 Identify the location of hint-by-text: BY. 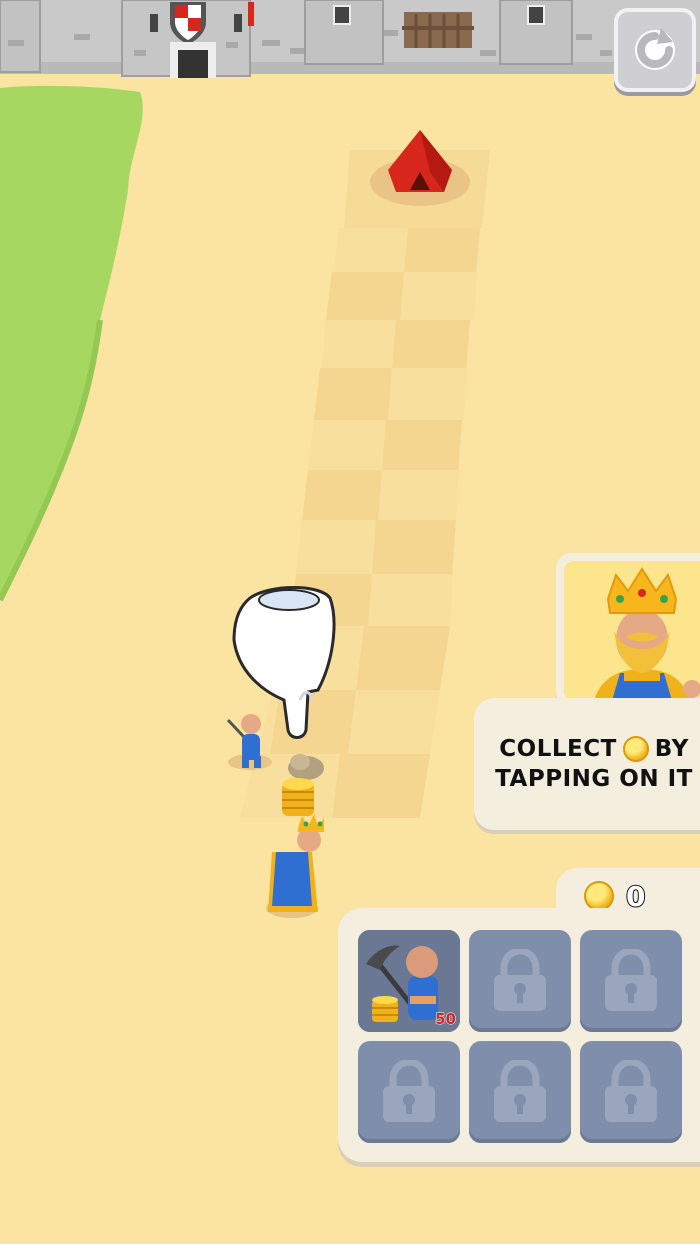
(671, 749).